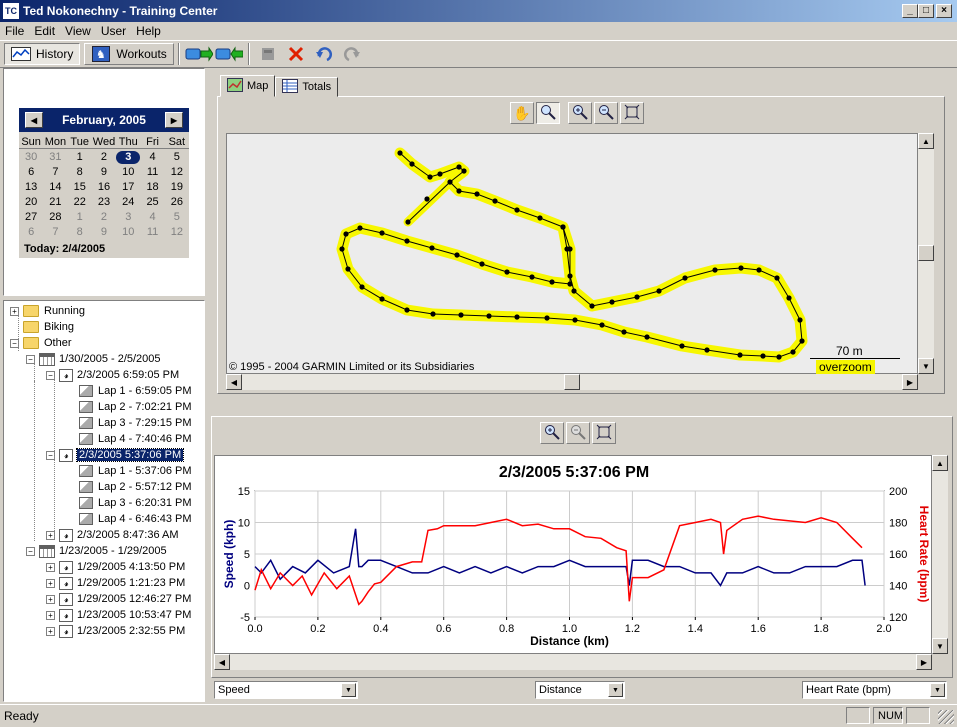  Describe the element at coordinates (115, 455) in the screenshot. I see `tree-item: − 𝓇 2/3/2005 5:37:06 PM` at that location.